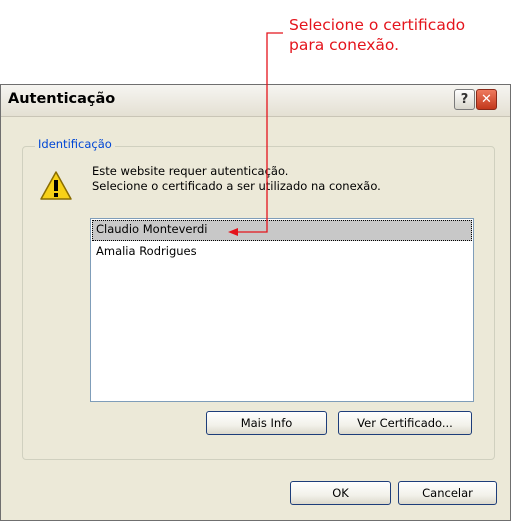 This screenshot has height=525, width=513. I want to click on certificate-item-amalia-rodrigues: Amalia Rodrigues, so click(282, 251).